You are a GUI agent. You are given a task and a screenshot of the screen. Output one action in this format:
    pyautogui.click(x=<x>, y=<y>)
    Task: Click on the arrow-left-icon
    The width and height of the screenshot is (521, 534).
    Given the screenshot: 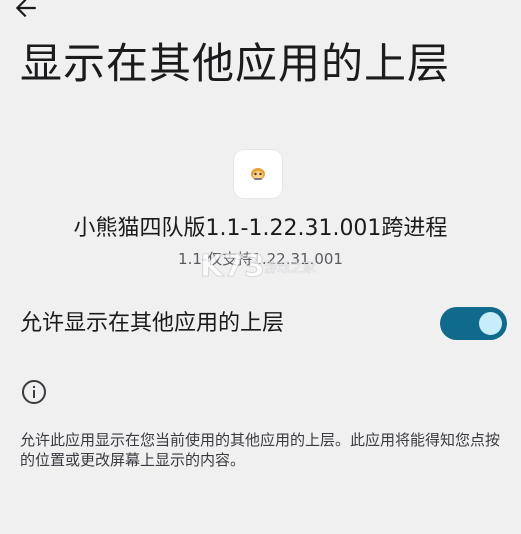 What is the action you would take?
    pyautogui.click(x=25, y=9)
    